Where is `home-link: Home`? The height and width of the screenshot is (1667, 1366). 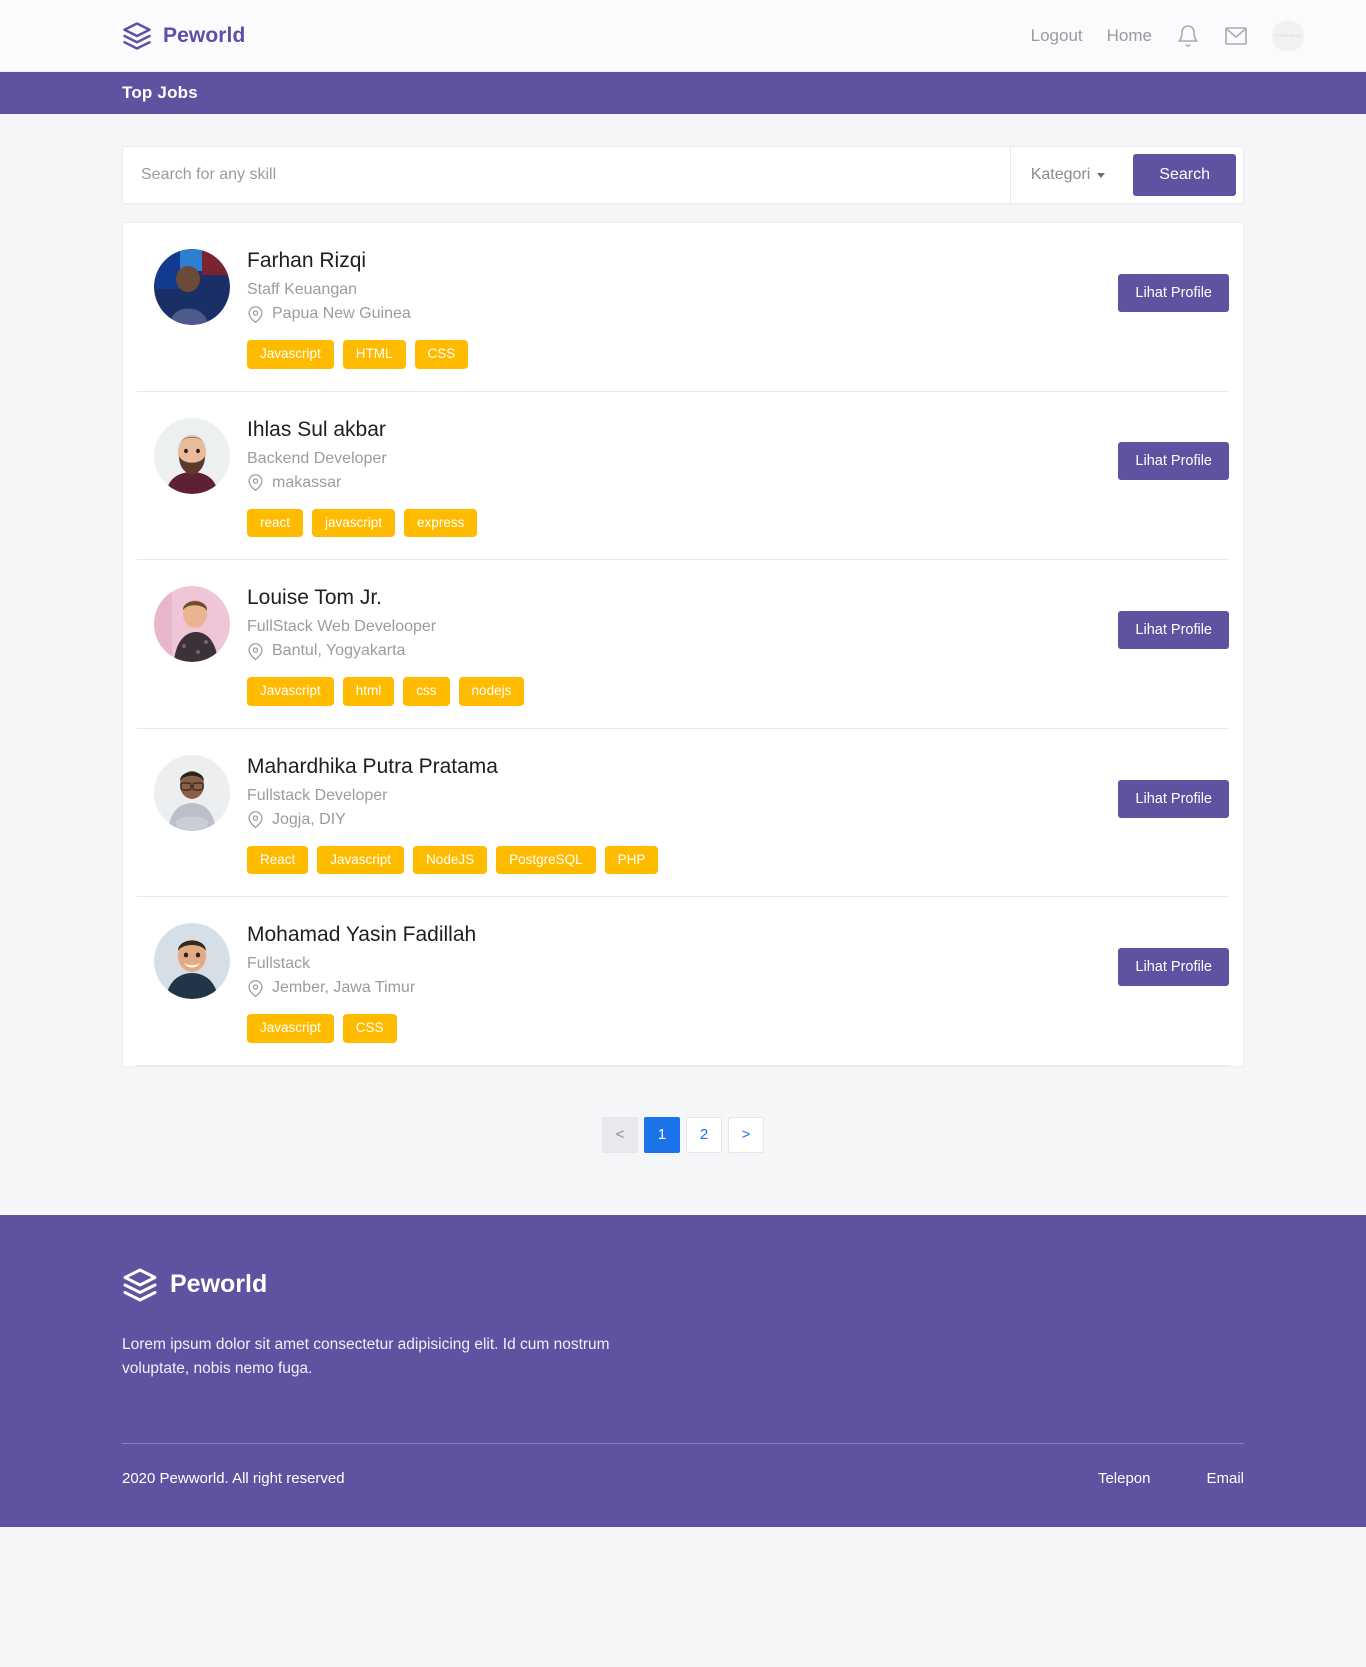
home-link: Home is located at coordinates (1129, 36).